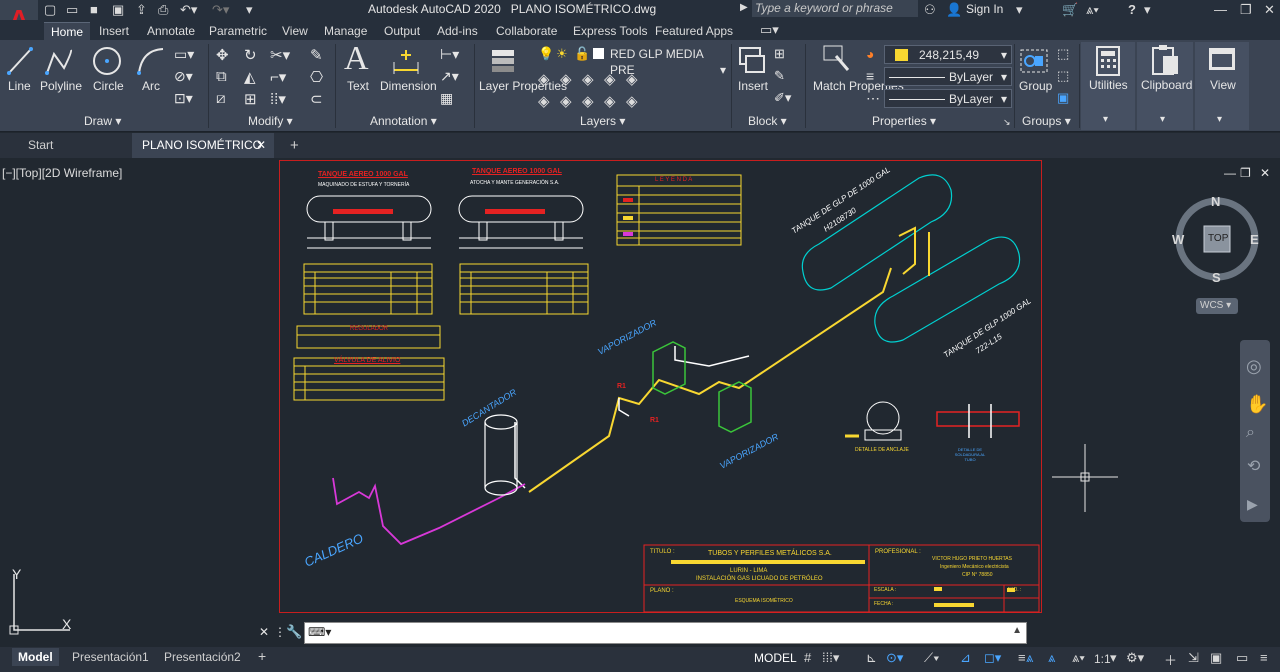 The height and width of the screenshot is (672, 1280). What do you see at coordinates (588, 79) in the screenshot?
I see `layer-make-current-icon: ◈` at bounding box center [588, 79].